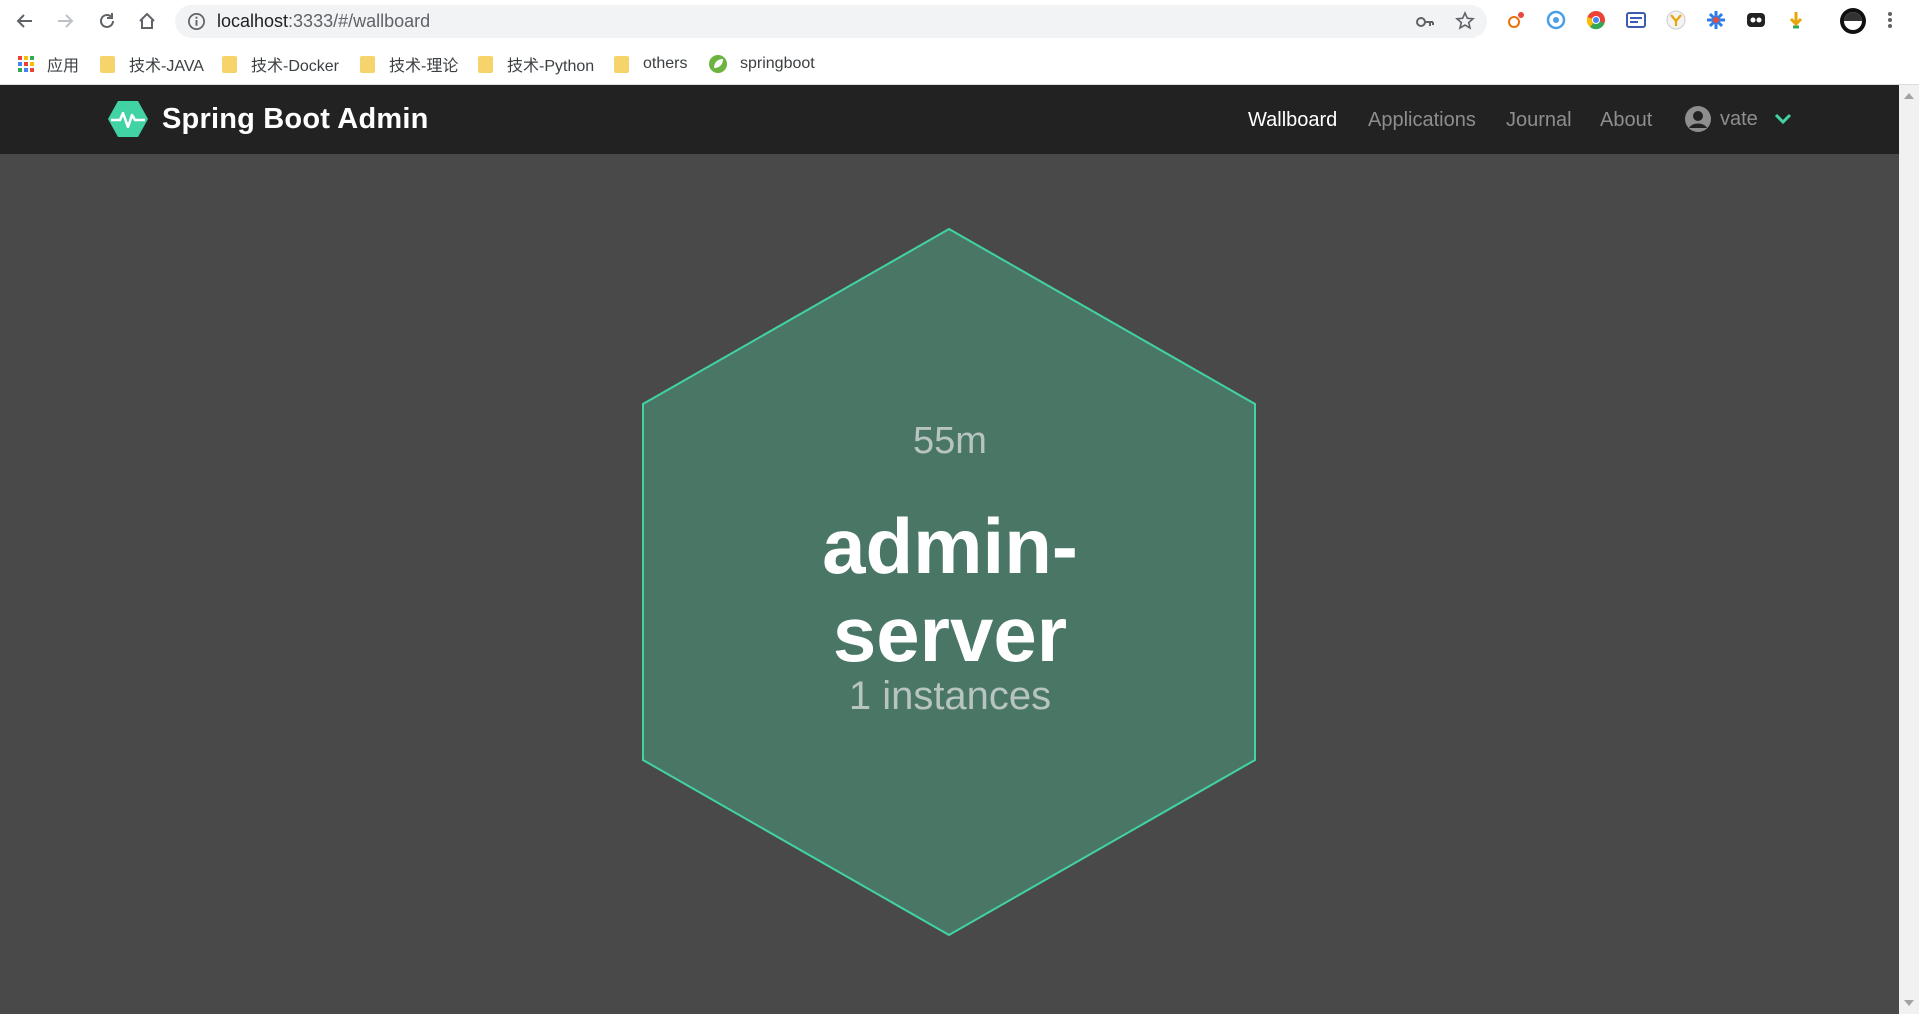 The image size is (1919, 1014). Describe the element at coordinates (1797, 21) in the screenshot. I see `download-icon` at that location.